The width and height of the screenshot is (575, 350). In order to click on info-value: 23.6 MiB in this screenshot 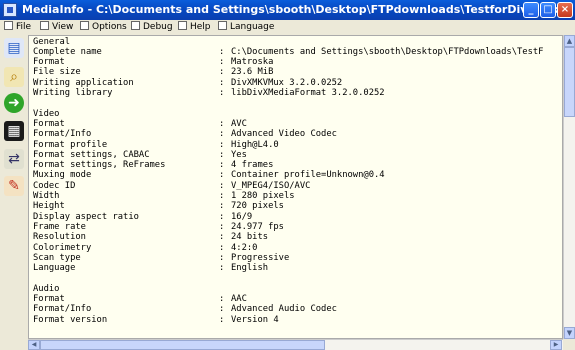, I will do `click(252, 72)`.